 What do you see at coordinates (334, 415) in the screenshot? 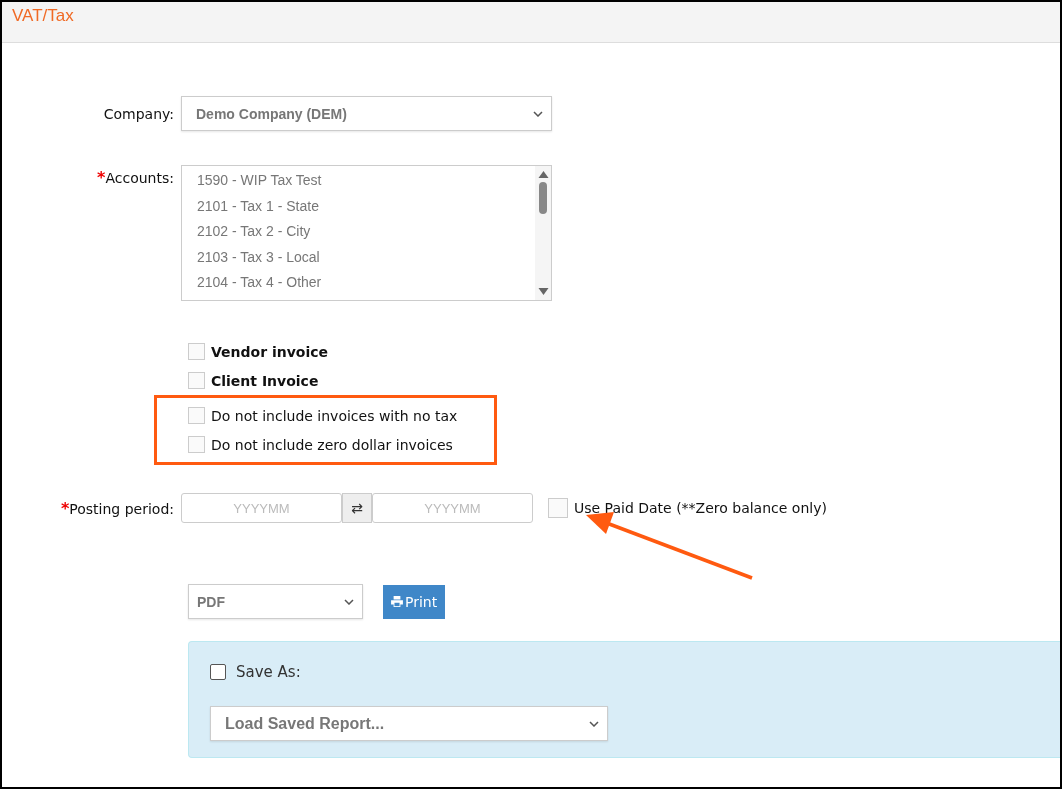
I see `checkbox-label: Do not include invoices with no tax` at bounding box center [334, 415].